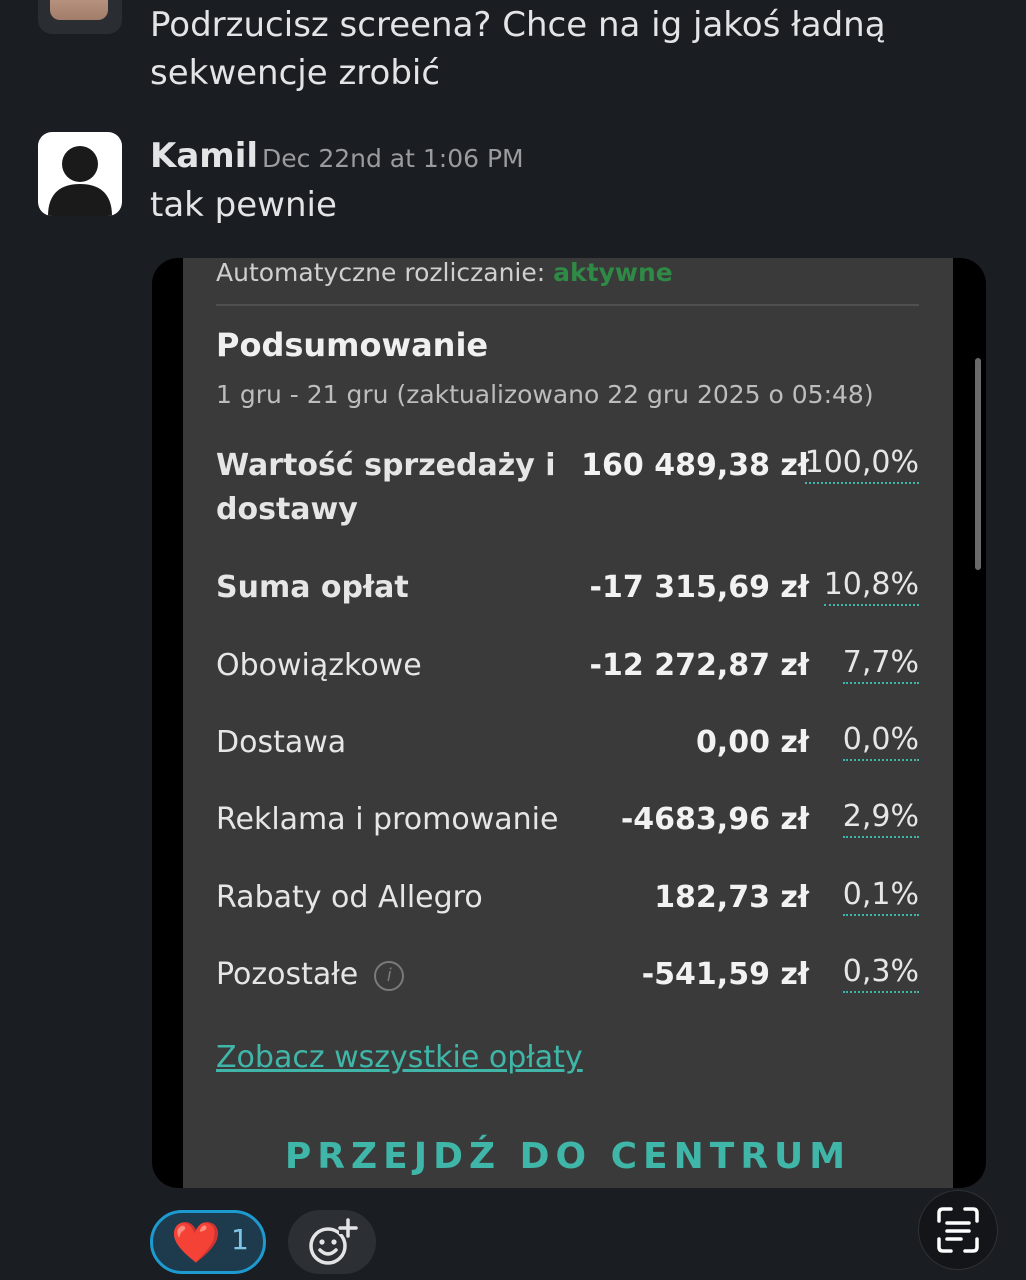  What do you see at coordinates (978, 464) in the screenshot?
I see `scrollbar` at bounding box center [978, 464].